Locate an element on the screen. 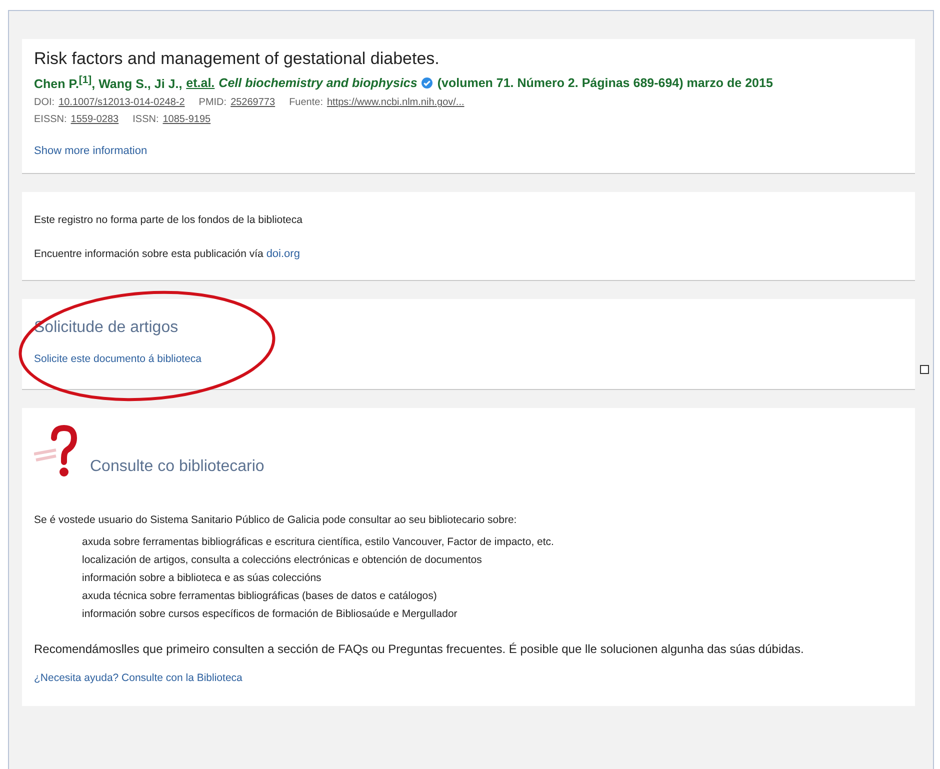 Image resolution: width=940 pixels, height=769 pixels. identifier-label: ISSN: is located at coordinates (145, 120).